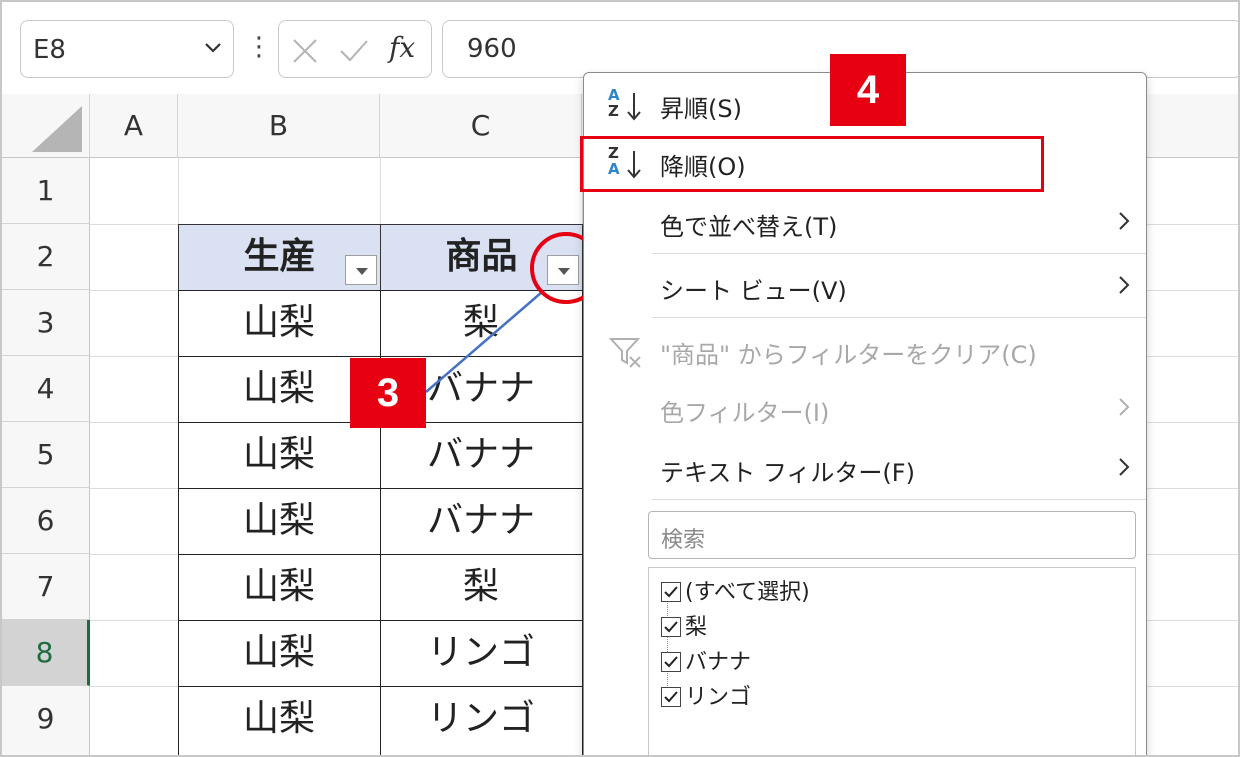 This screenshot has width=1240, height=757. What do you see at coordinates (683, 540) in the screenshot?
I see `search-placeholder: 検索` at bounding box center [683, 540].